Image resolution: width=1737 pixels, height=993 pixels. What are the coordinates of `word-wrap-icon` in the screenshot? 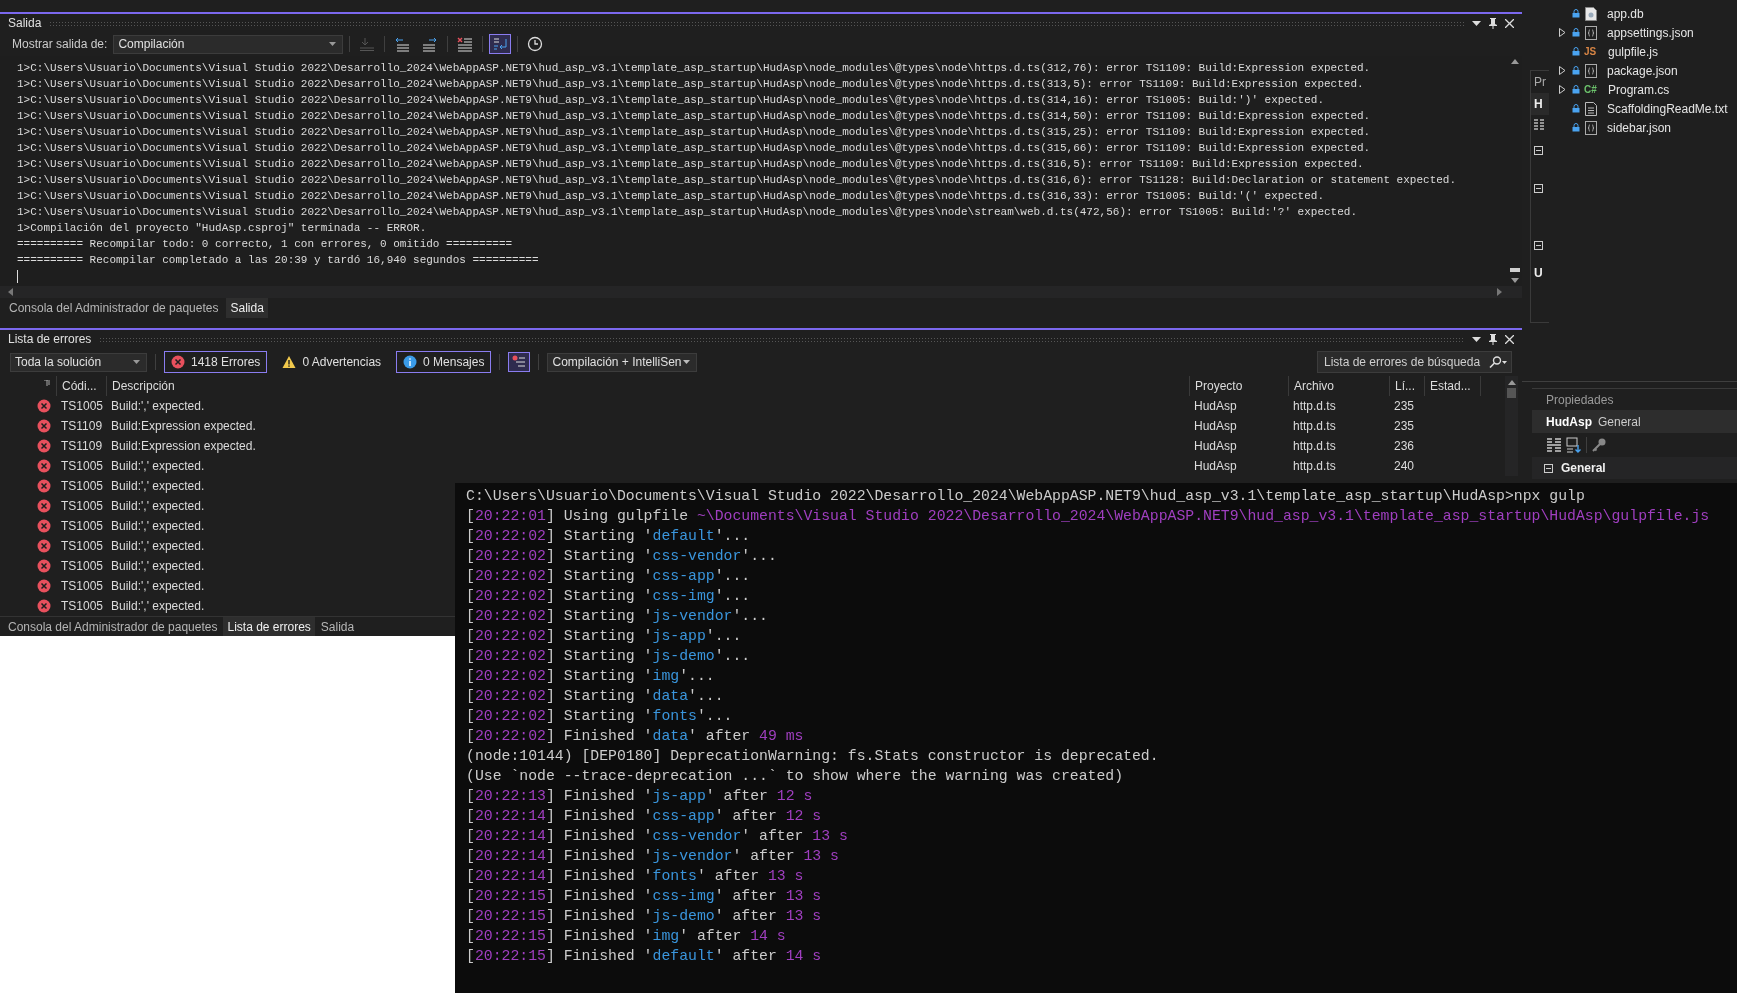 It's located at (500, 44).